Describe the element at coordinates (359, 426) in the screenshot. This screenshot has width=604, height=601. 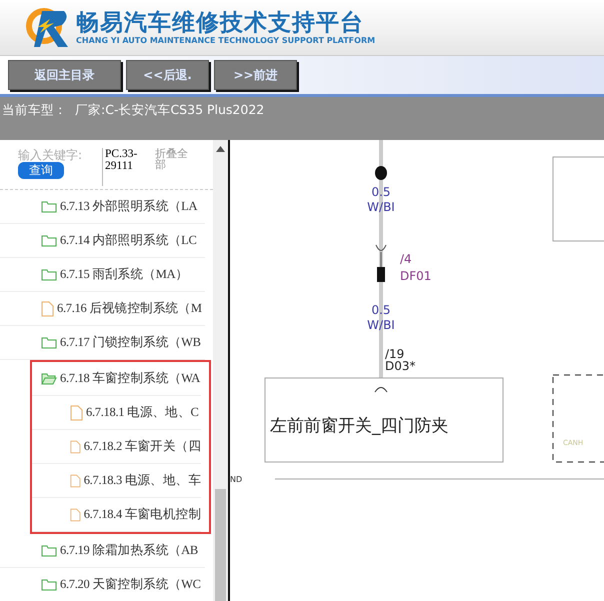
I see `component-label: 左前前窗开关_四门防夹` at that location.